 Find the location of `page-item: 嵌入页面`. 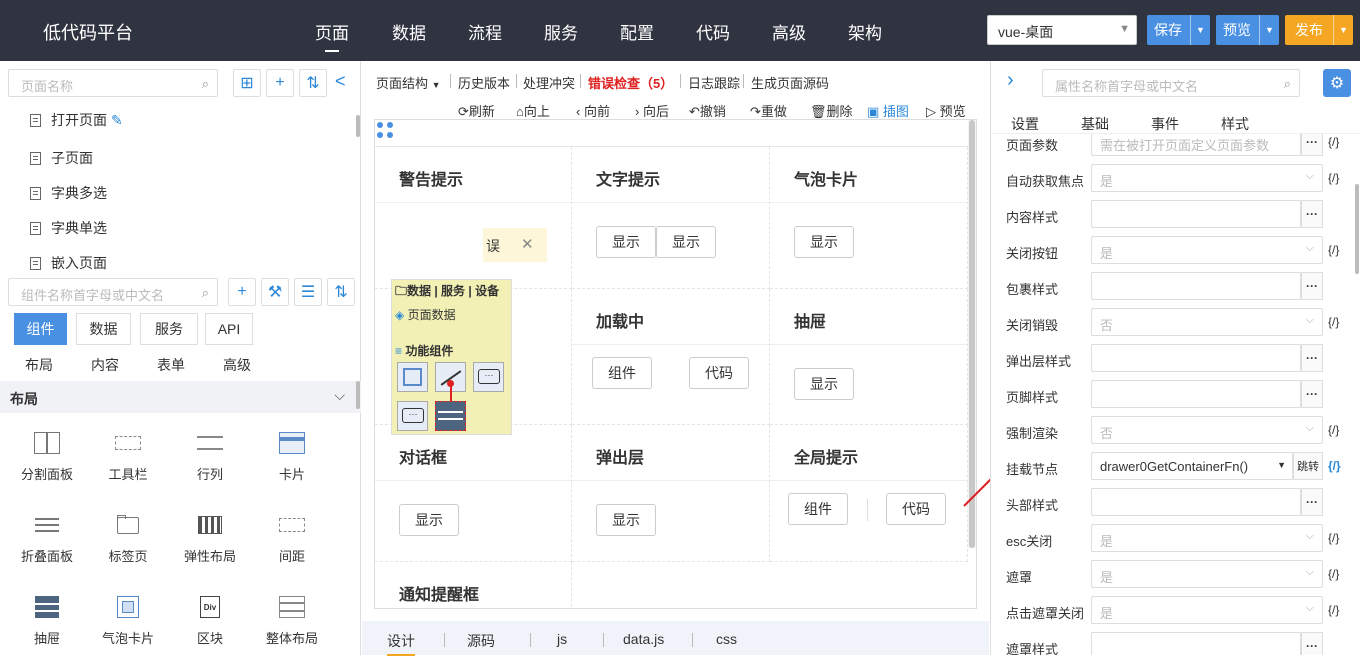

page-item: 嵌入页面 is located at coordinates (68, 263).